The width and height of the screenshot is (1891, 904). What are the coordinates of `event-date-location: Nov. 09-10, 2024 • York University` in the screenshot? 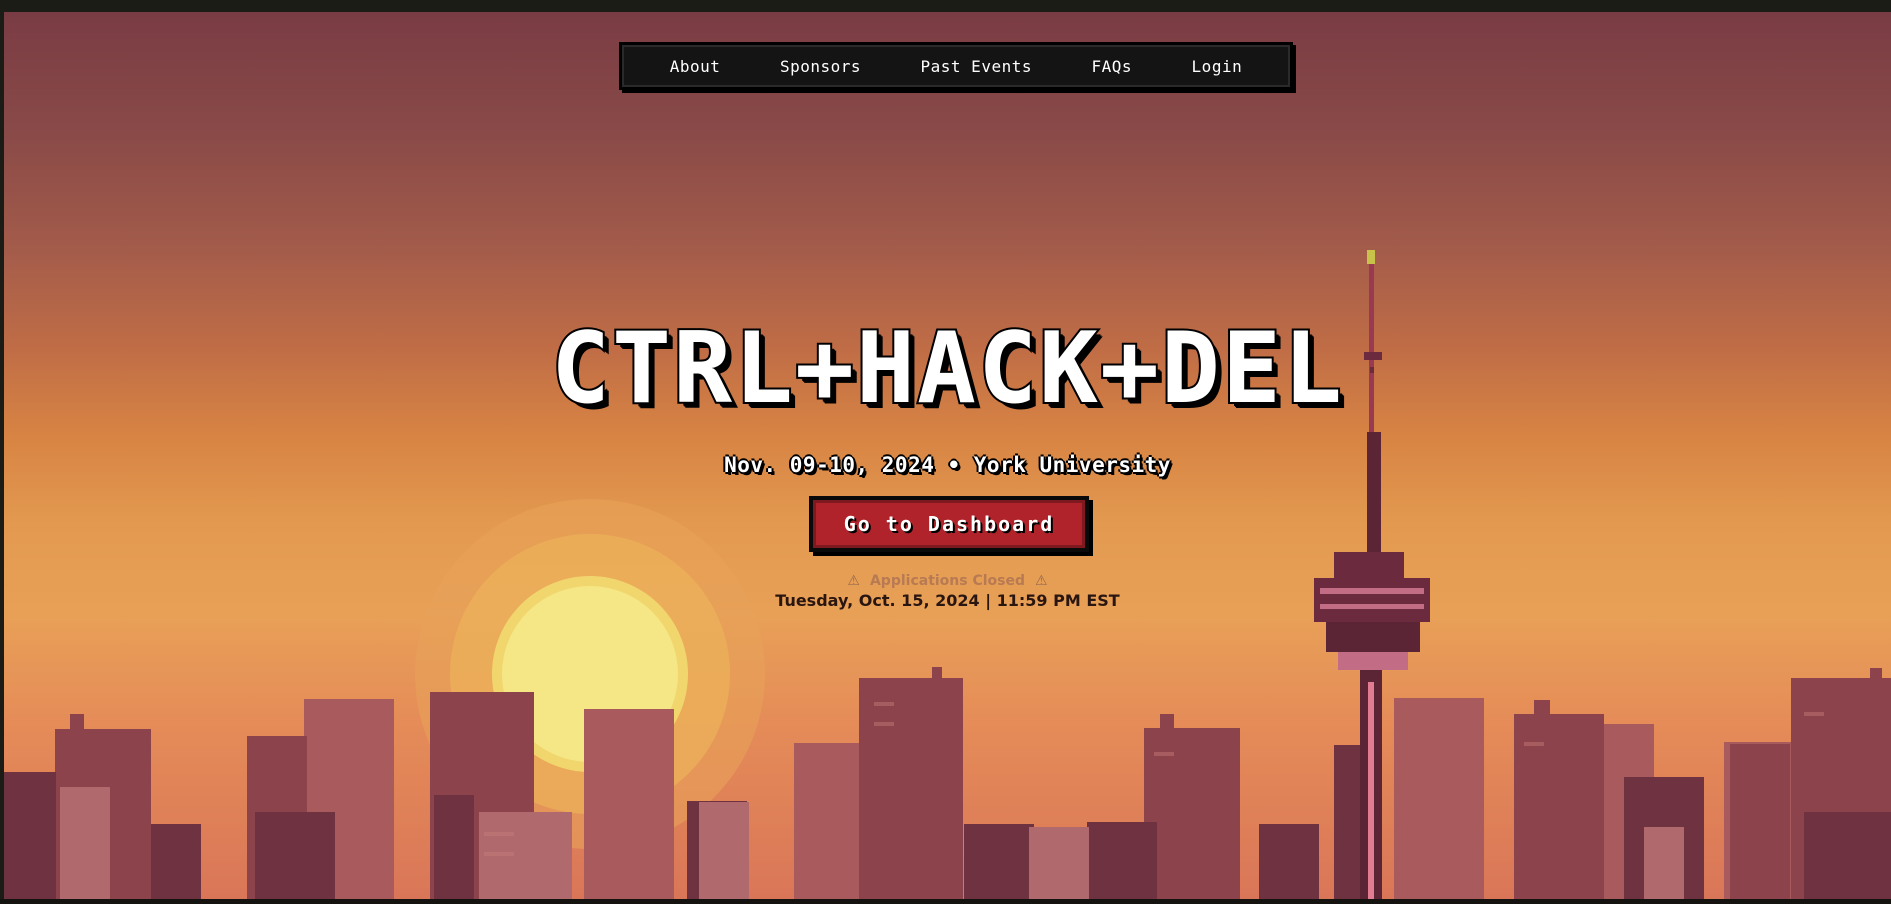 It's located at (947, 465).